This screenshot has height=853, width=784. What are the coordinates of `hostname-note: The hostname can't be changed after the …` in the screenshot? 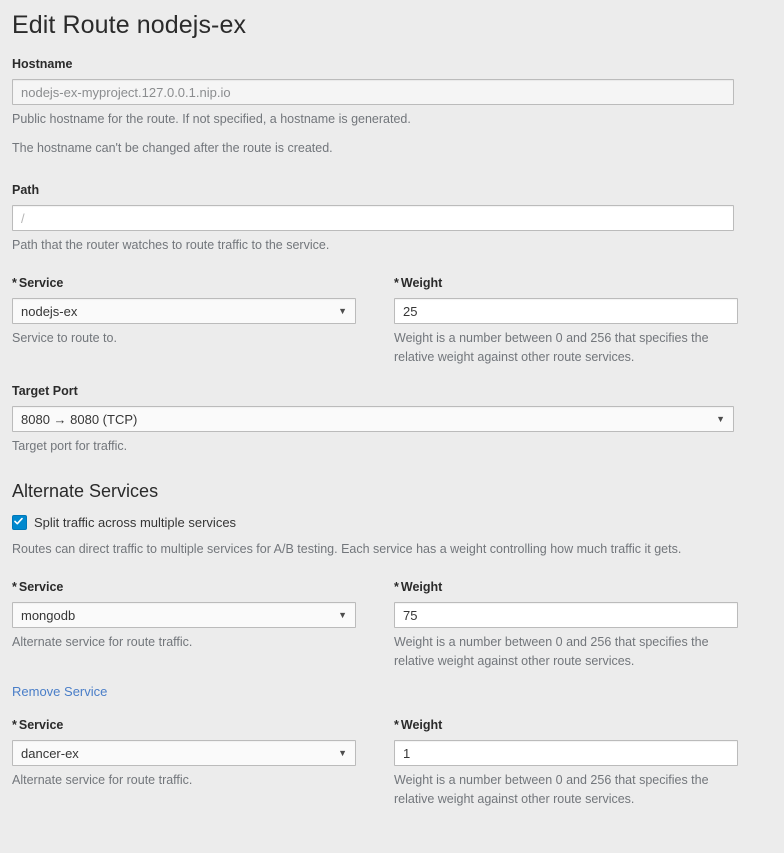 It's located at (172, 147).